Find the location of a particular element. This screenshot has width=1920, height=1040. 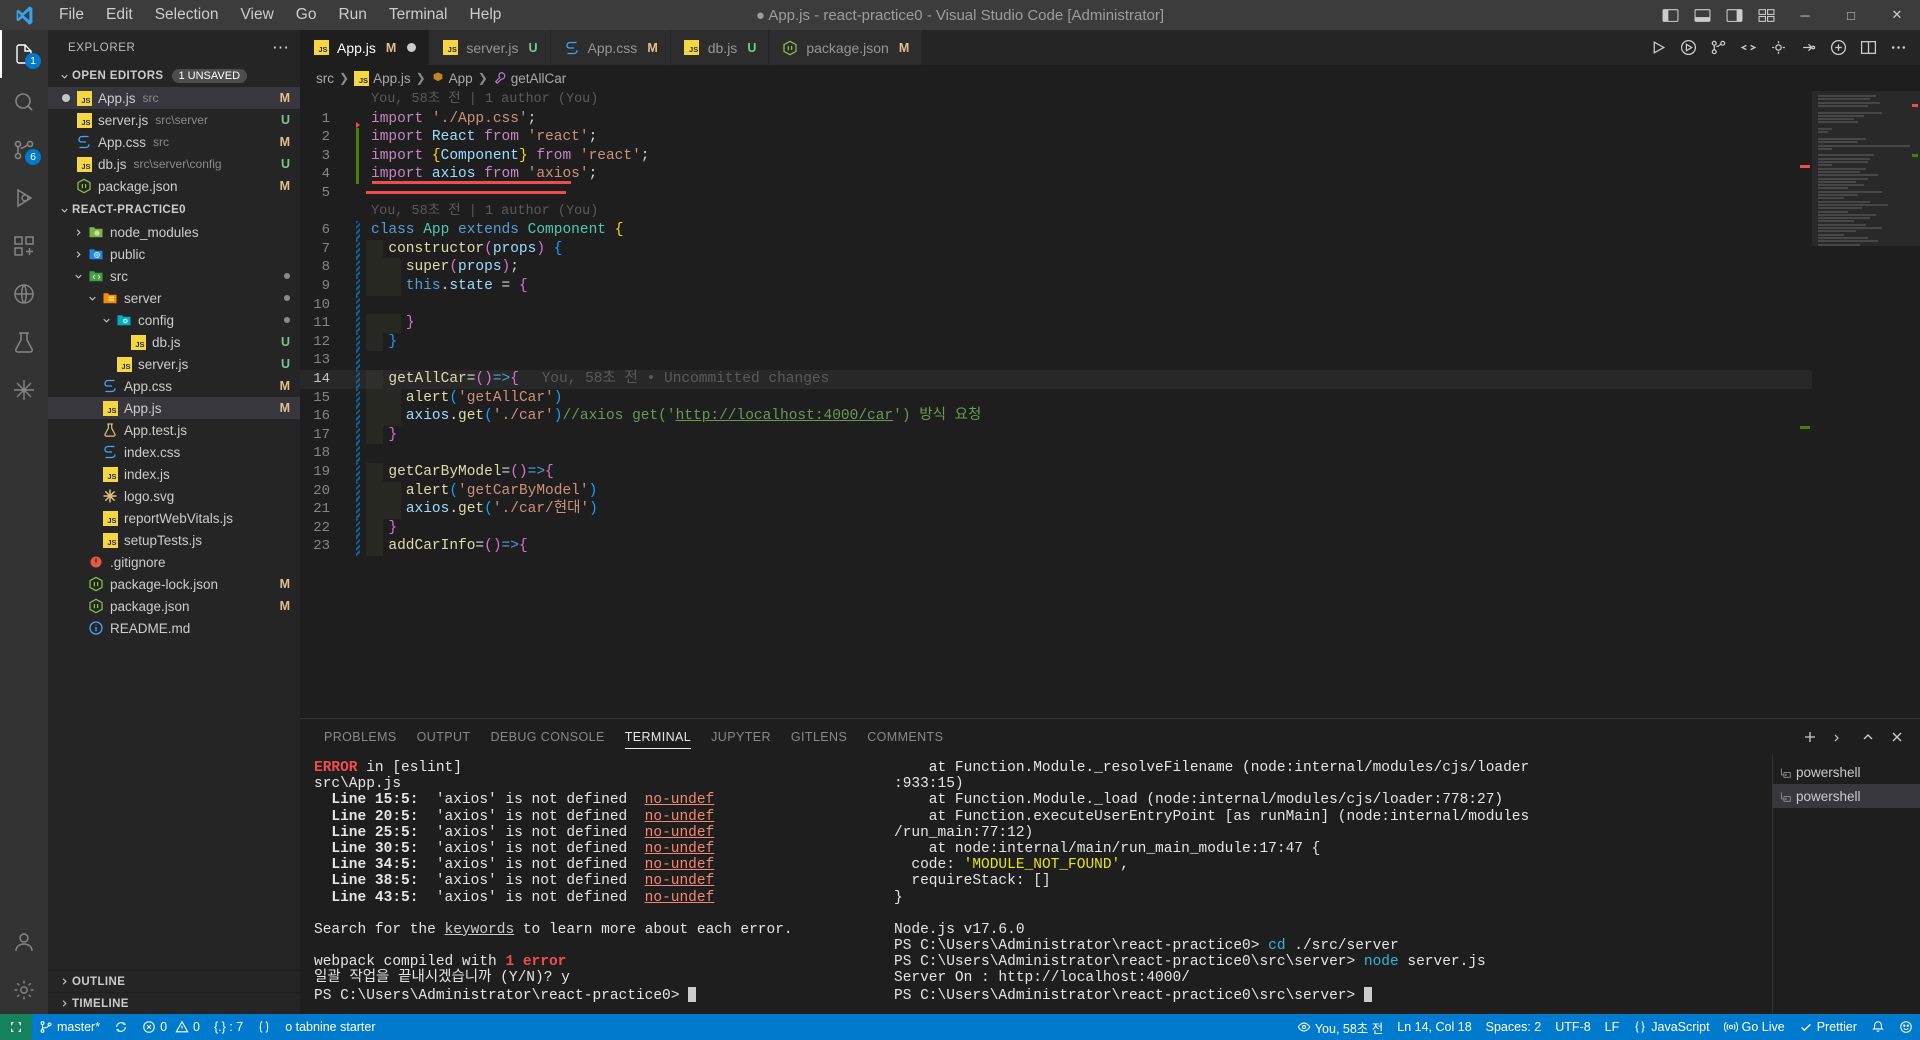

tree-item-db-js: JS db.js U is located at coordinates (174, 342).